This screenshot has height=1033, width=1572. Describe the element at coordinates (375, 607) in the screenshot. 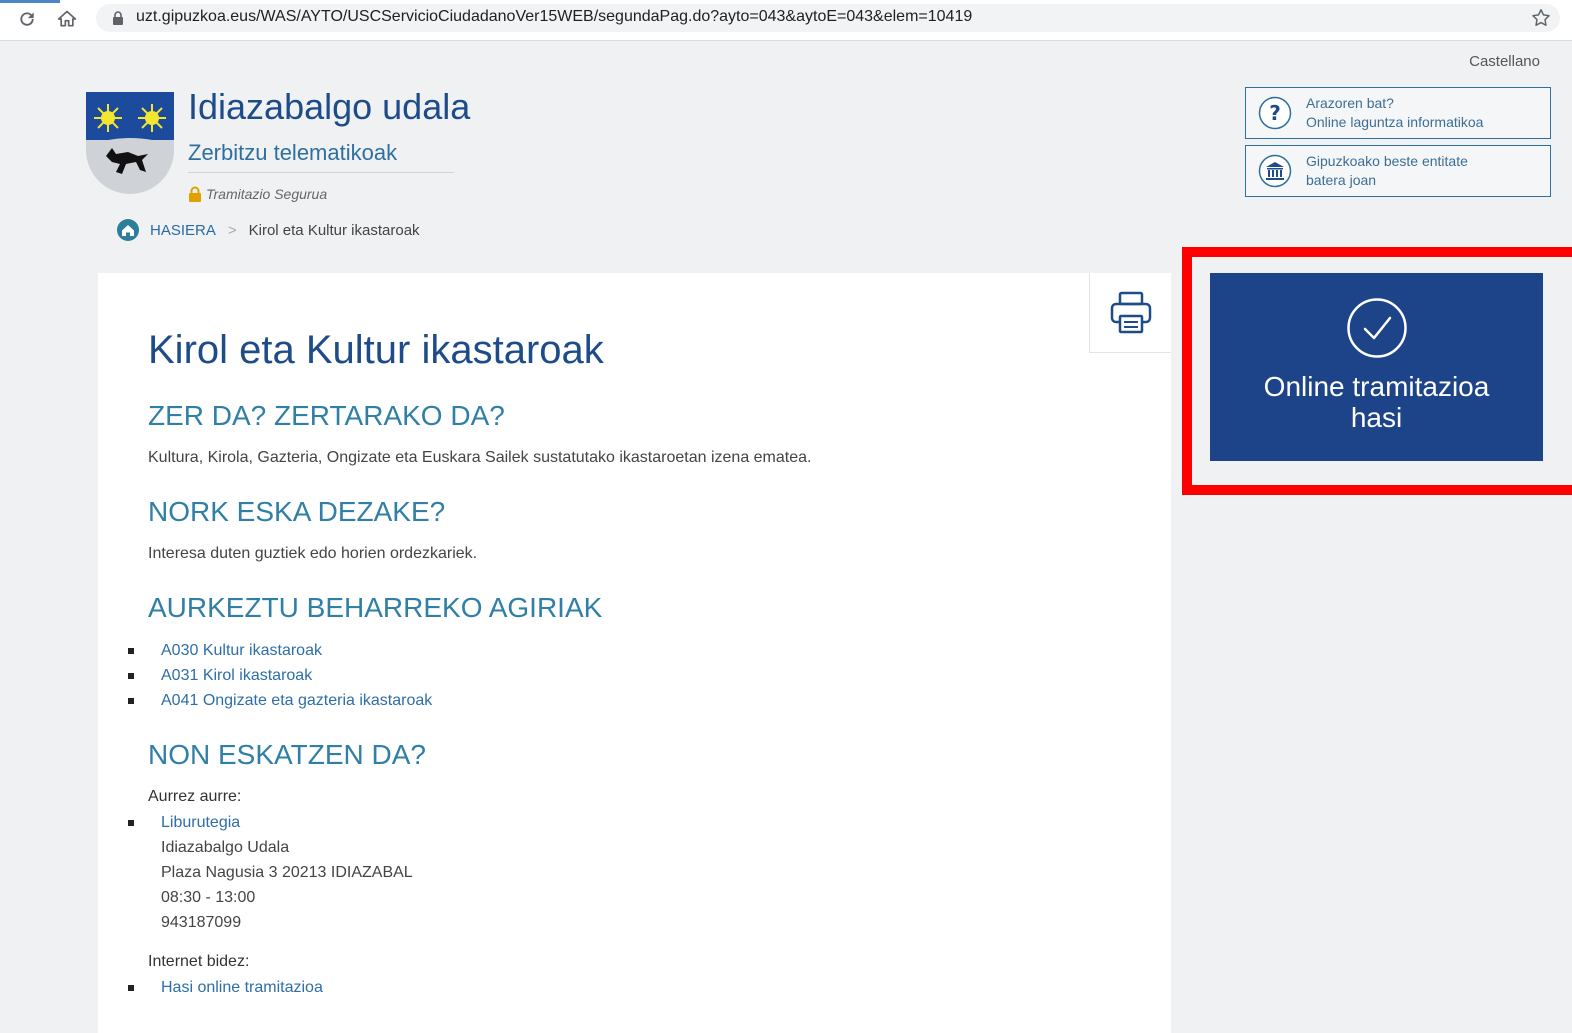

I see `section-heading-docs: AURKEZTU BEHARREKO AGIRIAK` at that location.